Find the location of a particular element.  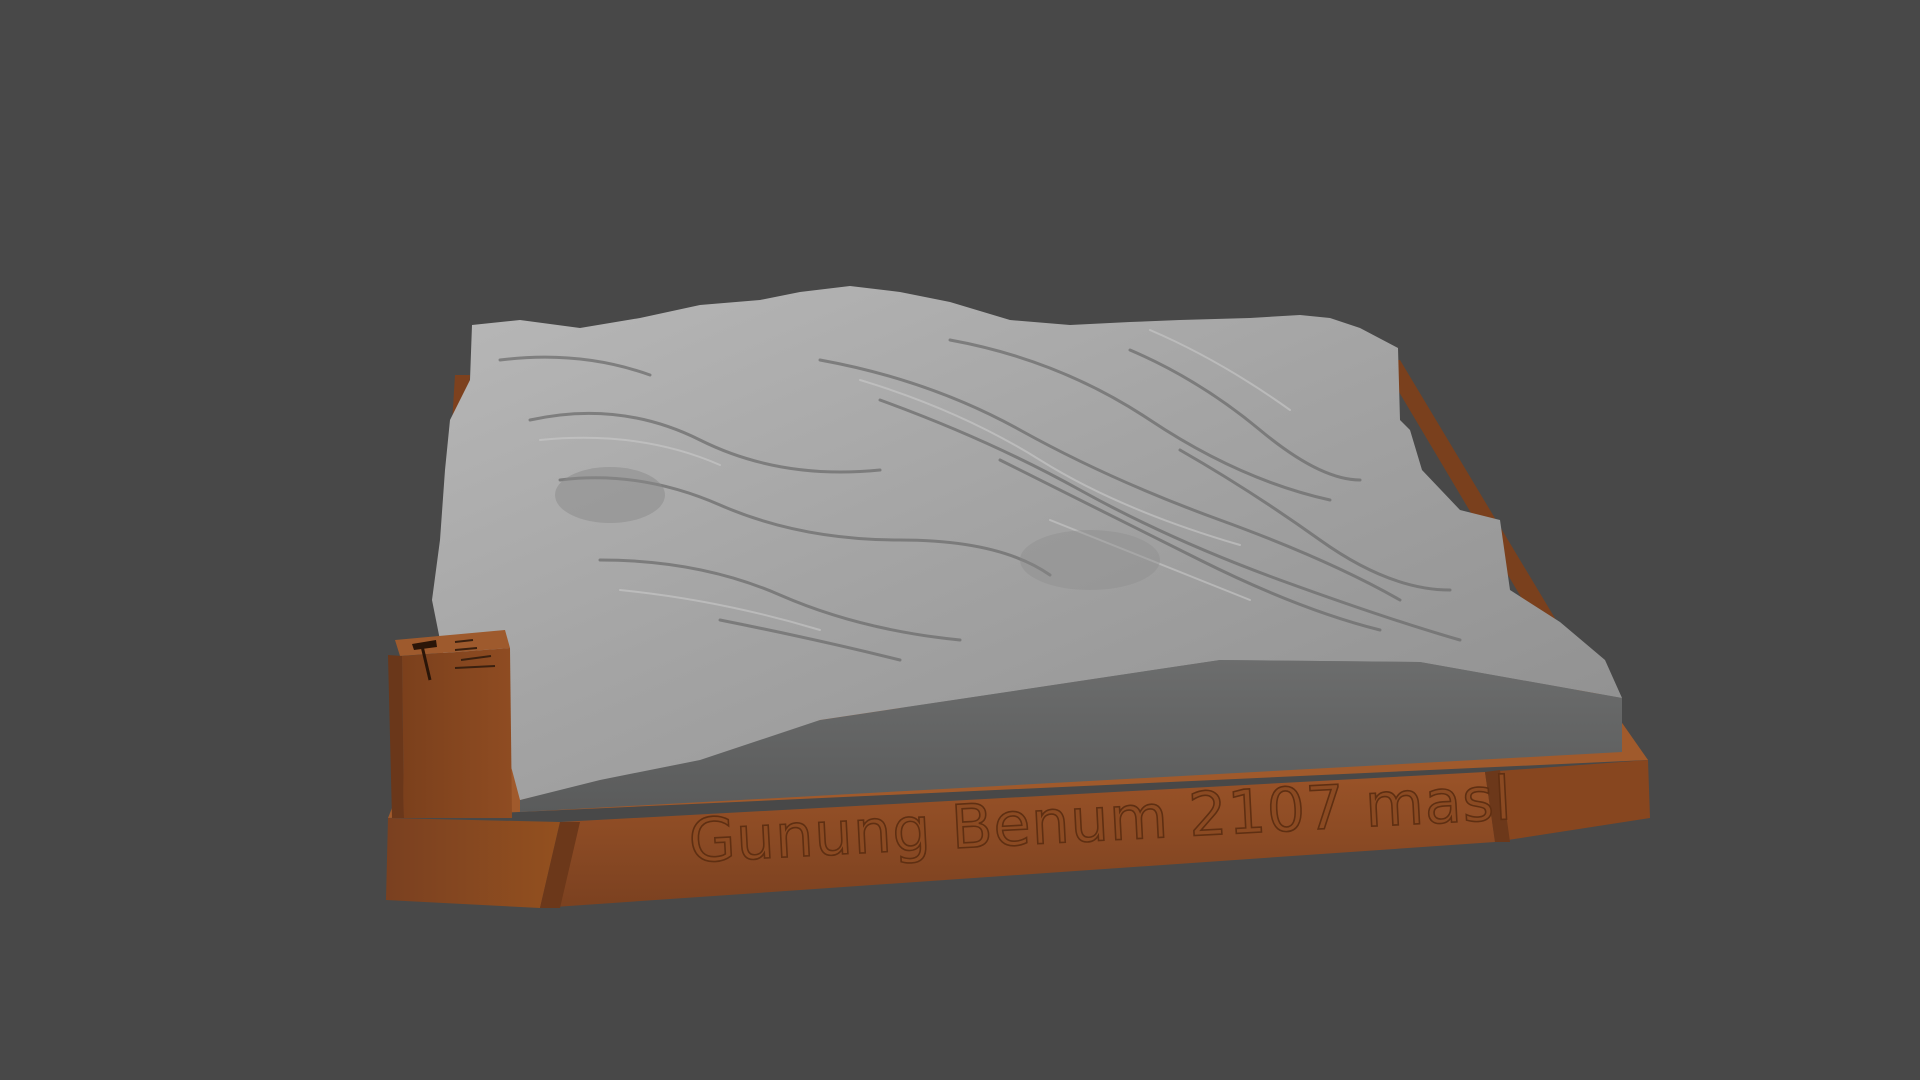

corner-tower is located at coordinates (450, 724).